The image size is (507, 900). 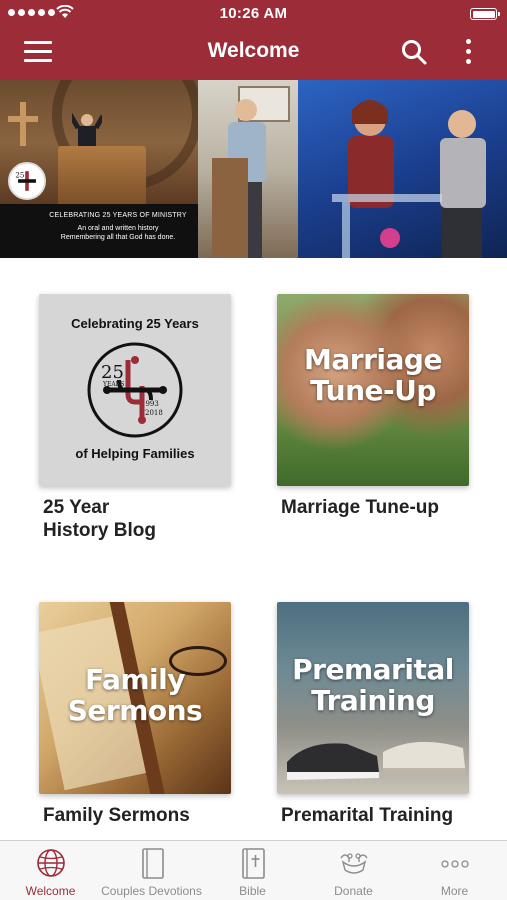 I want to click on bible-cross-icon, so click(x=253, y=863).